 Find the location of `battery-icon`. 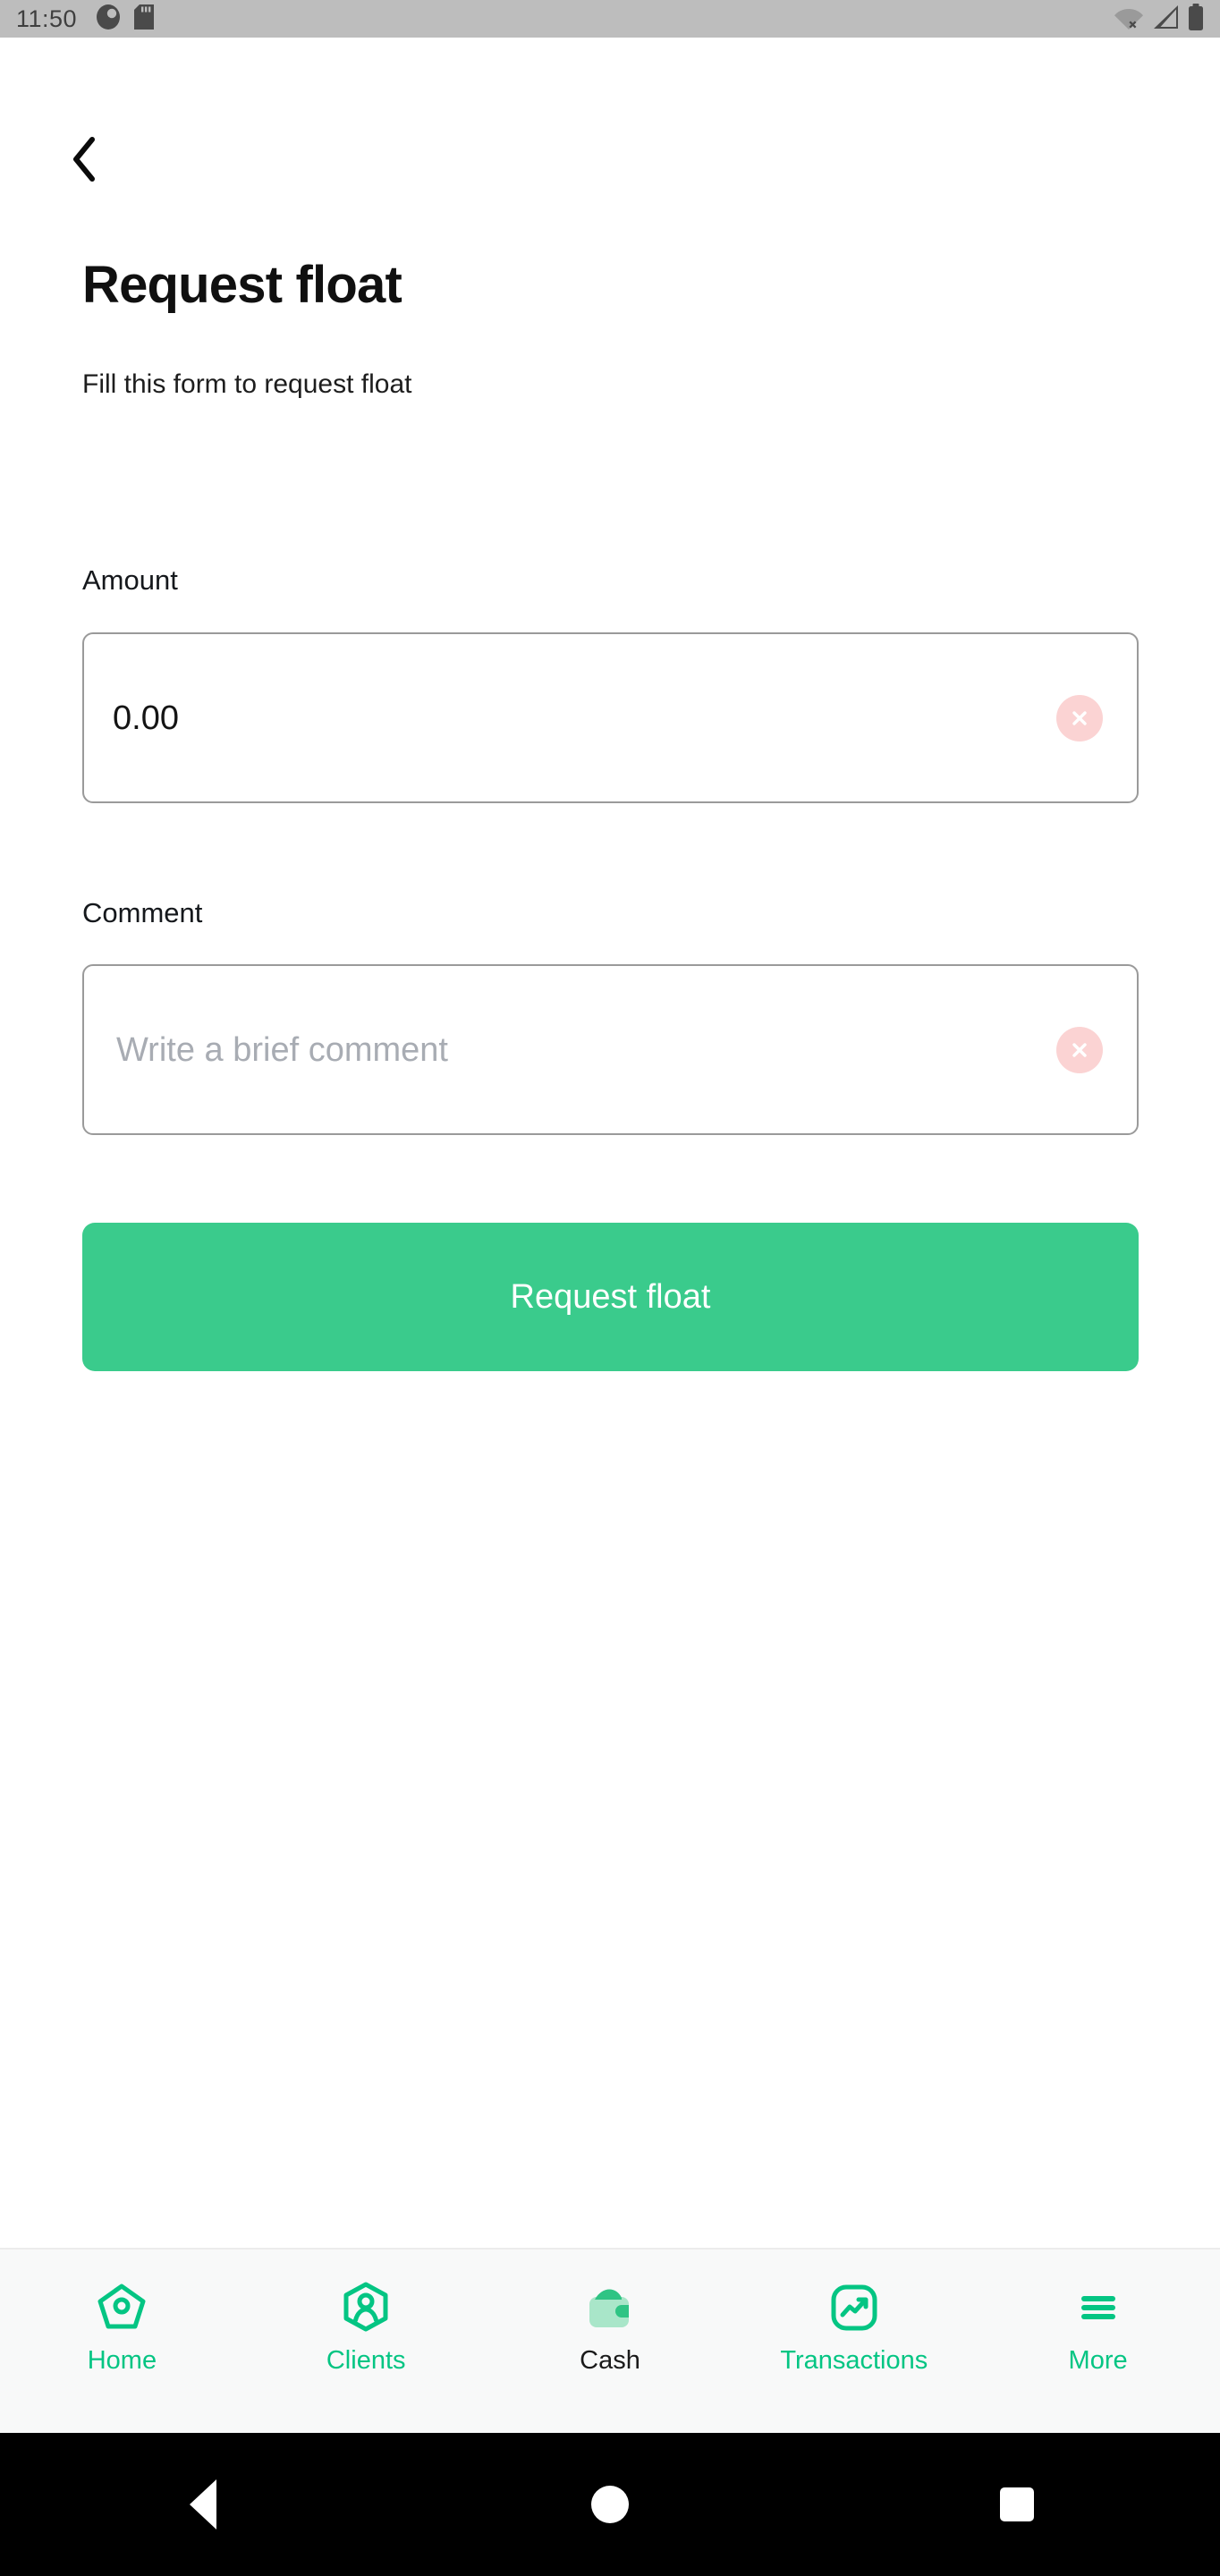

battery-icon is located at coordinates (1196, 19).